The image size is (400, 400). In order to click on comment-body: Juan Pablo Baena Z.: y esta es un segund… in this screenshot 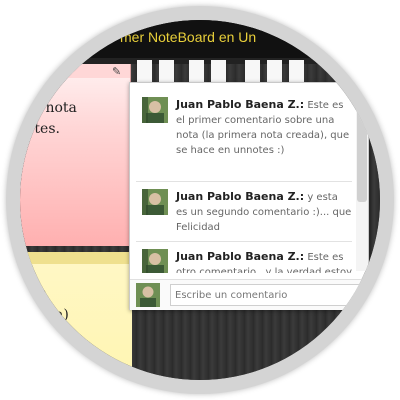, I will do `click(264, 212)`.